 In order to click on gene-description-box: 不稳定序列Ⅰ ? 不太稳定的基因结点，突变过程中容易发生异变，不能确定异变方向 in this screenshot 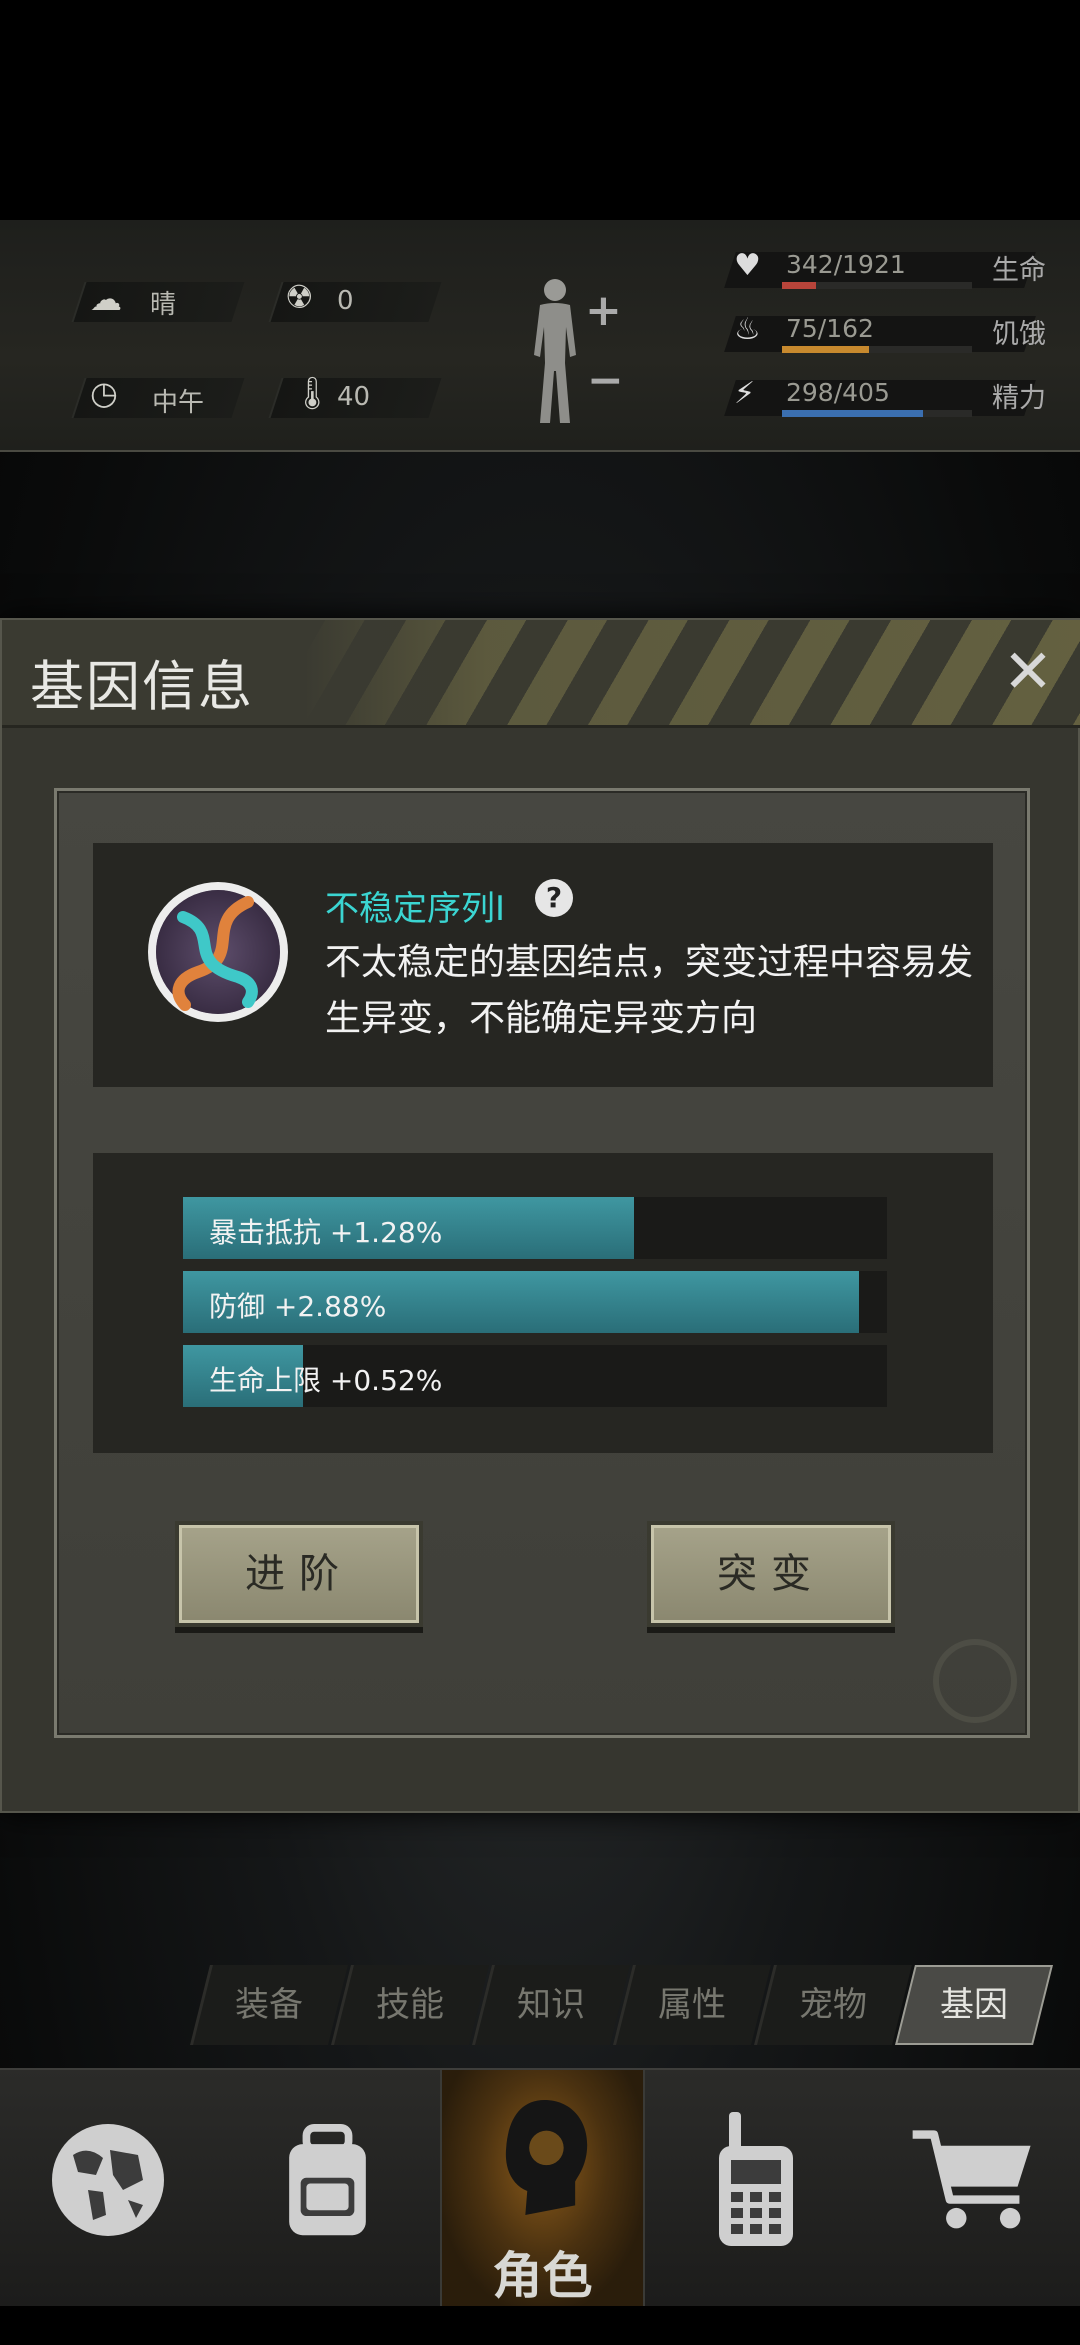, I will do `click(543, 965)`.